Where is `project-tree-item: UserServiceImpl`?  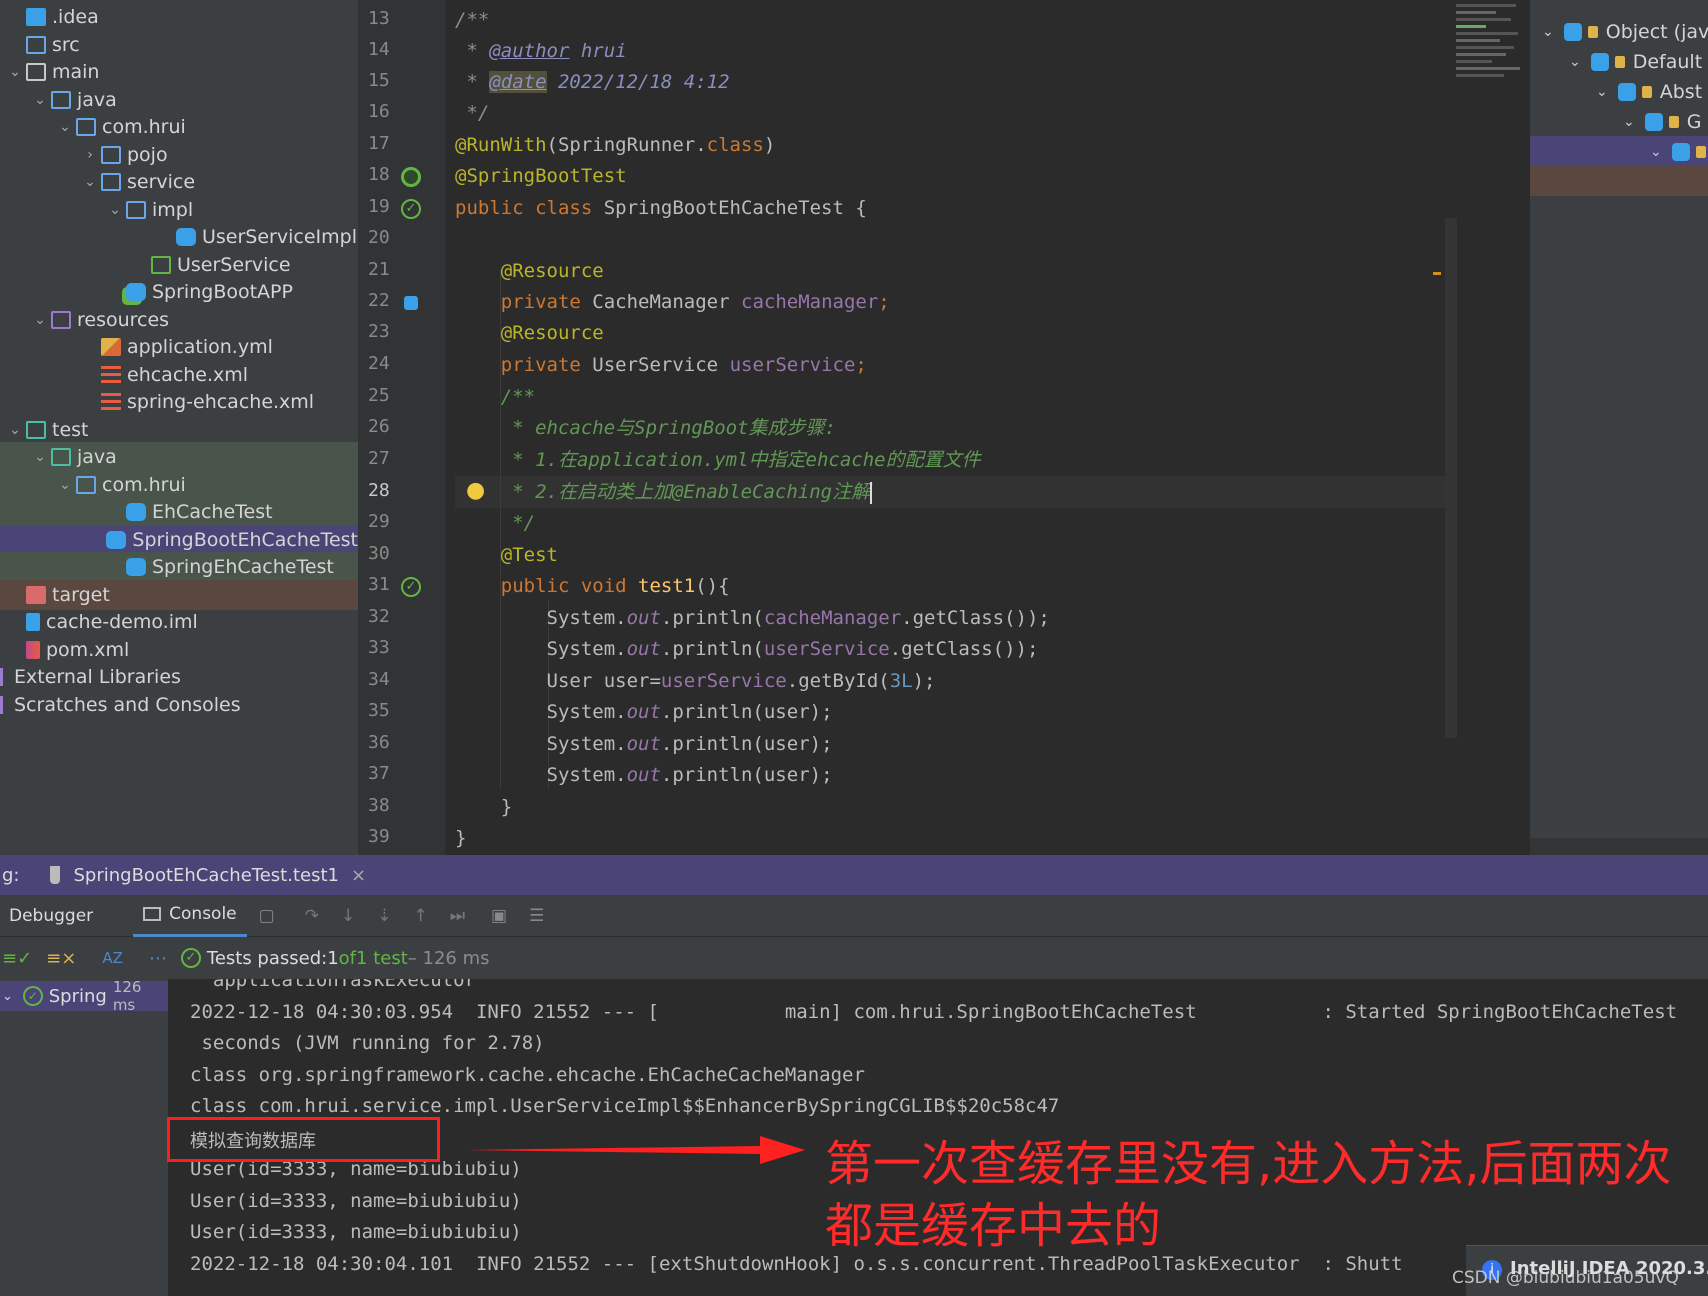 project-tree-item: UserServiceImpl is located at coordinates (179, 237).